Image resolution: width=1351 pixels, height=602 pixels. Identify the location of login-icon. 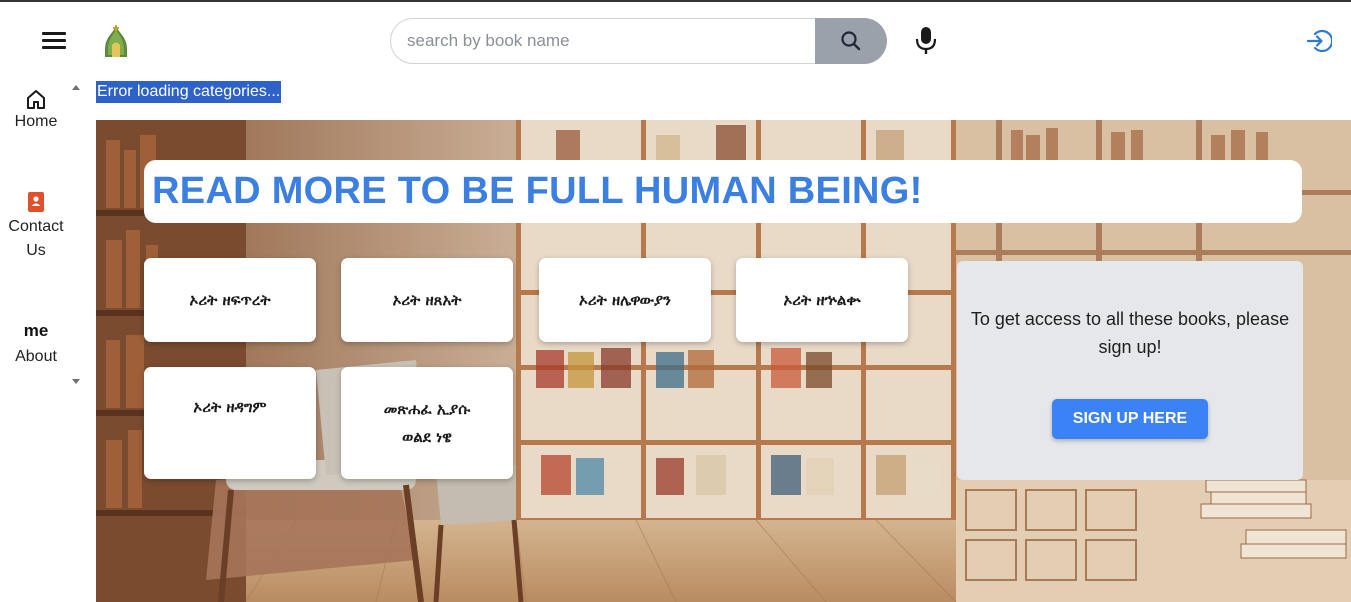
(1319, 41).